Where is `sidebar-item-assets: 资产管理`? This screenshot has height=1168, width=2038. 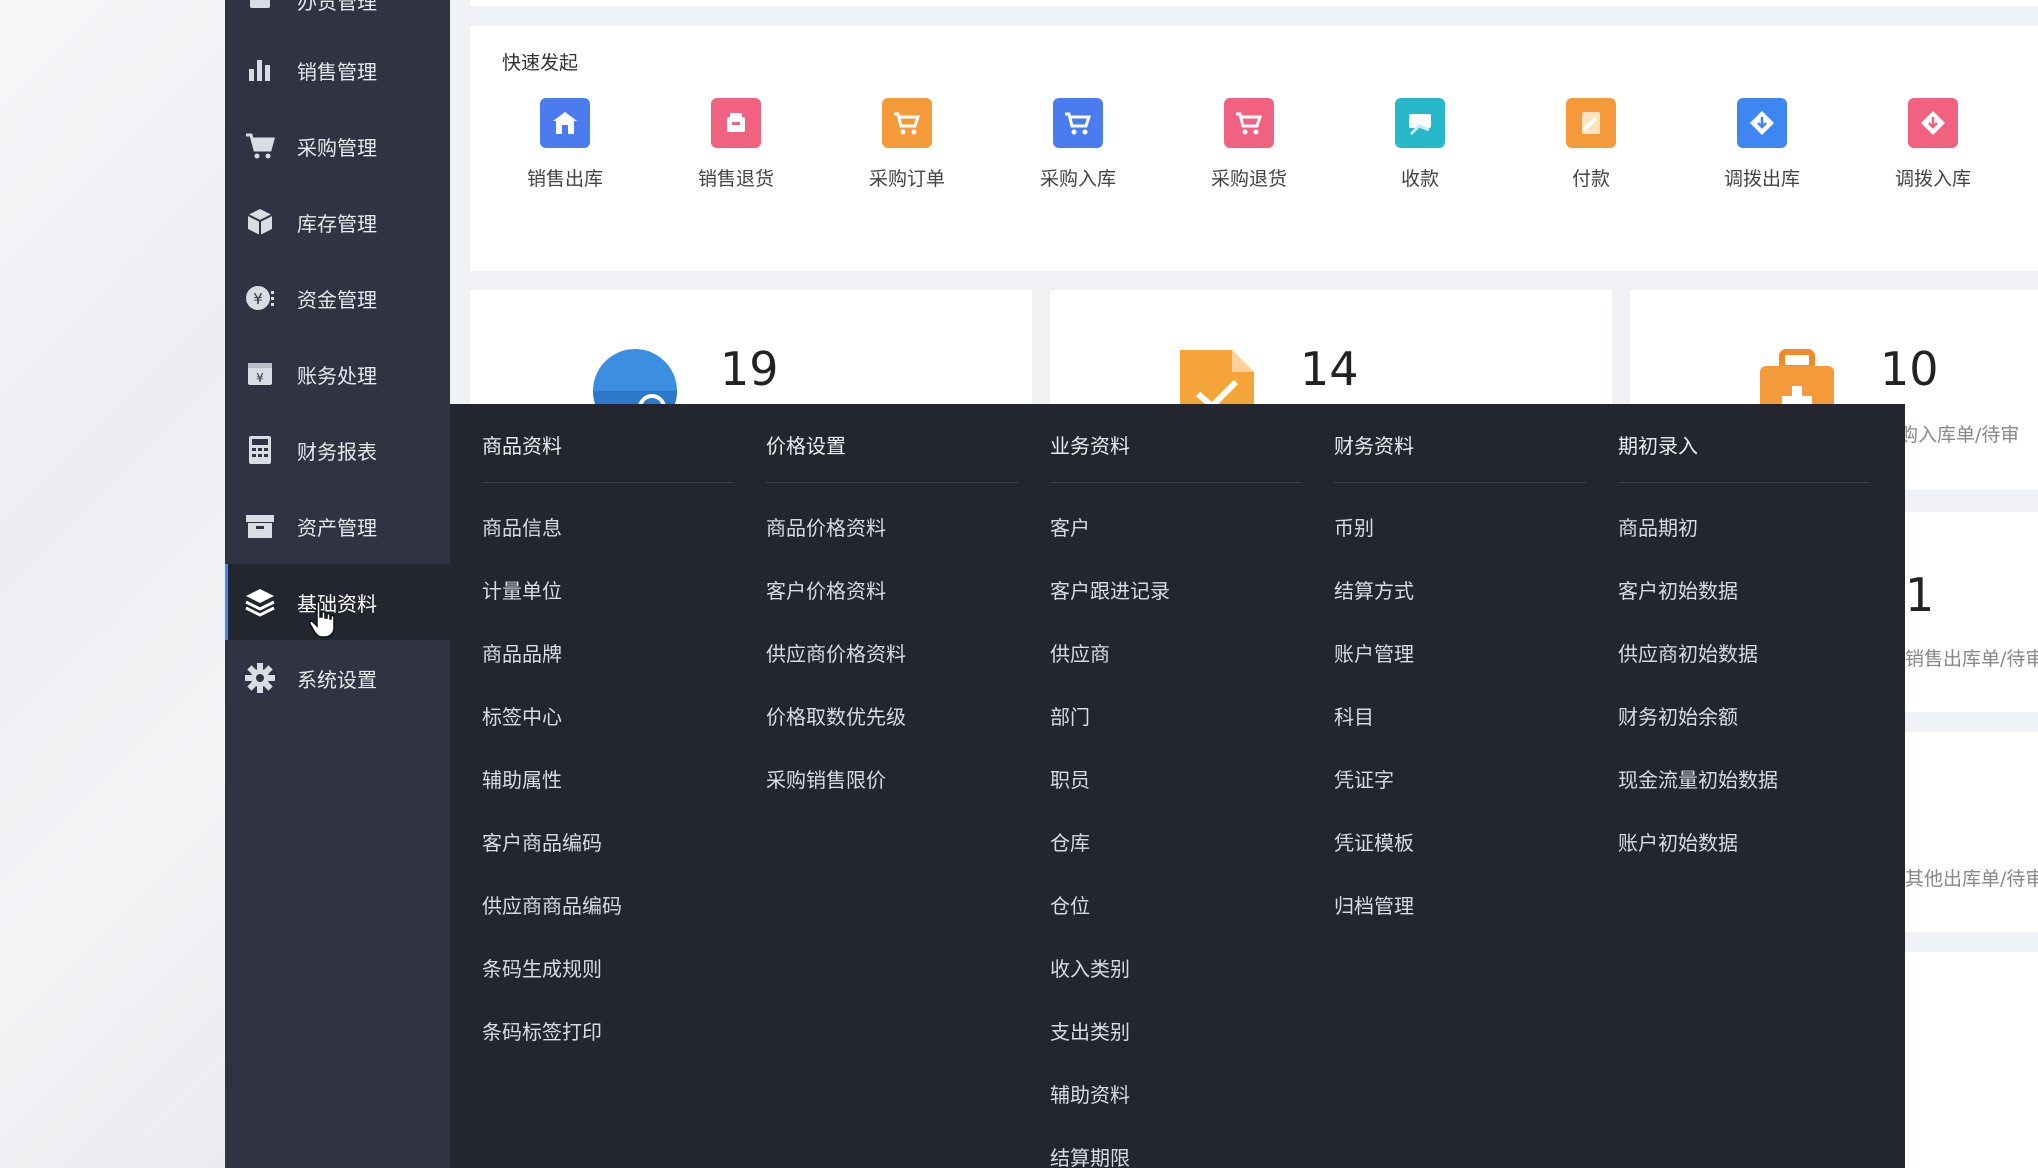 sidebar-item-assets: 资产管理 is located at coordinates (337, 526).